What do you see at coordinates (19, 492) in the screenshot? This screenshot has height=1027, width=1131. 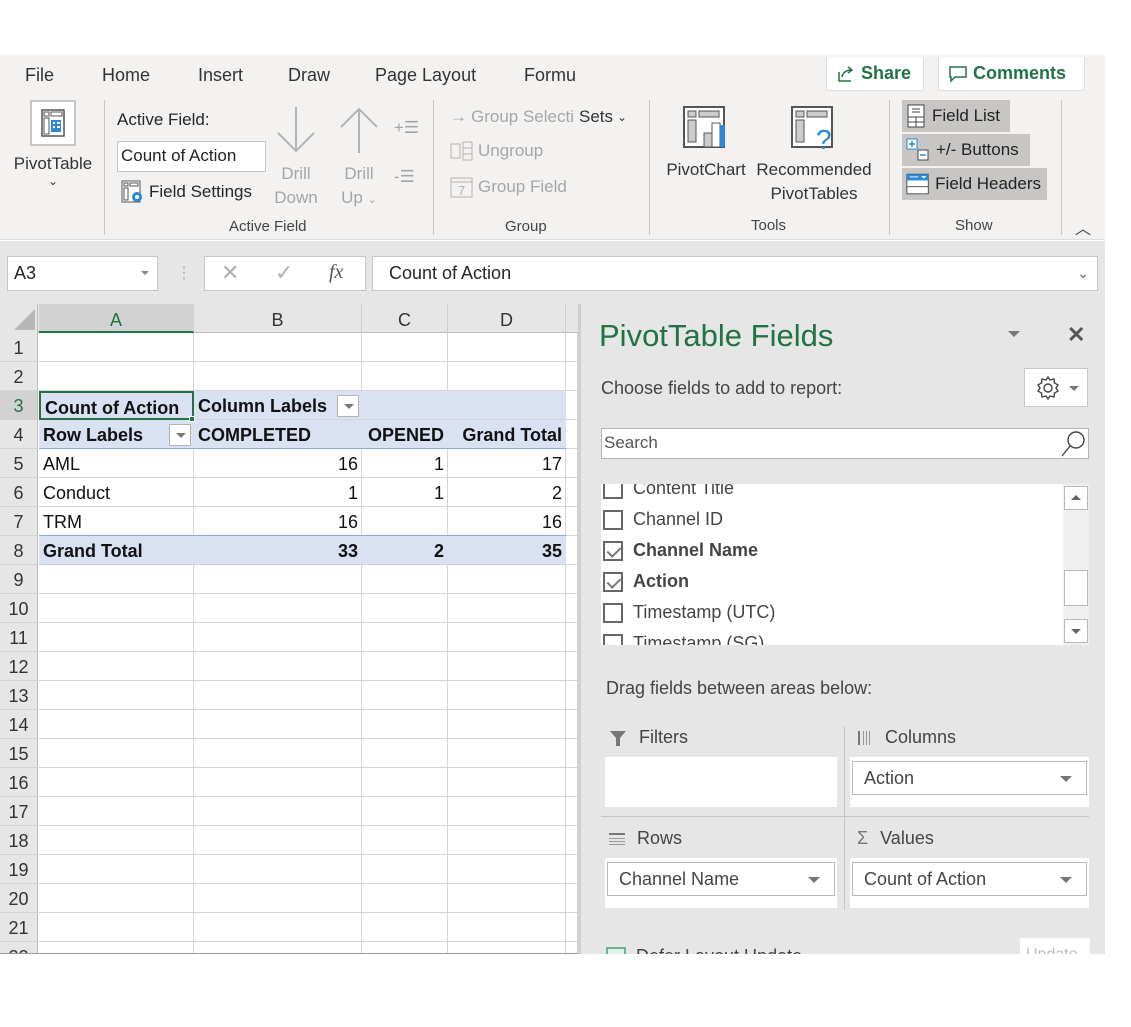 I see `row-header: 6` at bounding box center [19, 492].